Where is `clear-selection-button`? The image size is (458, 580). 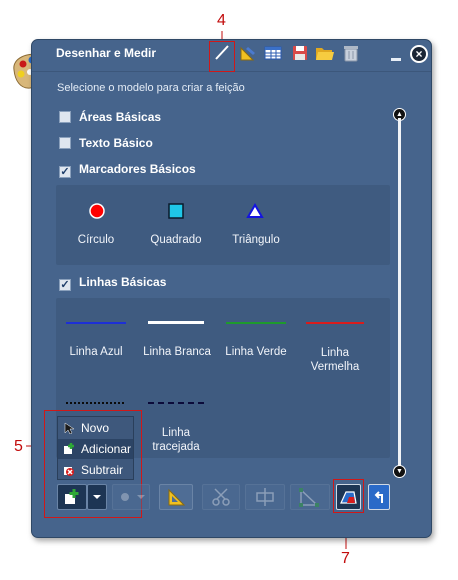 clear-selection-button is located at coordinates (131, 497).